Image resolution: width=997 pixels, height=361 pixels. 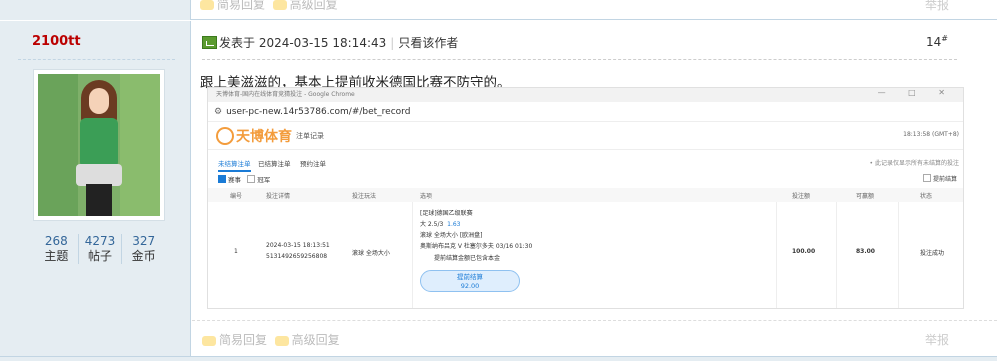 What do you see at coordinates (931, 134) in the screenshot?
I see `site-clock: 18:13:58 (GMT+8)` at bounding box center [931, 134].